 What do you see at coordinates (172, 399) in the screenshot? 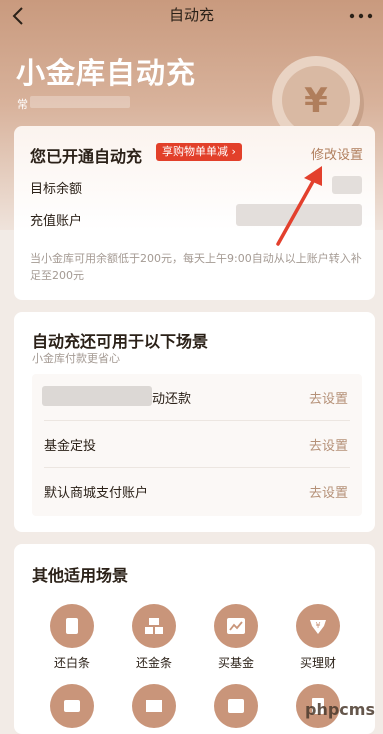
I see `scenario-label: 动还款` at bounding box center [172, 399].